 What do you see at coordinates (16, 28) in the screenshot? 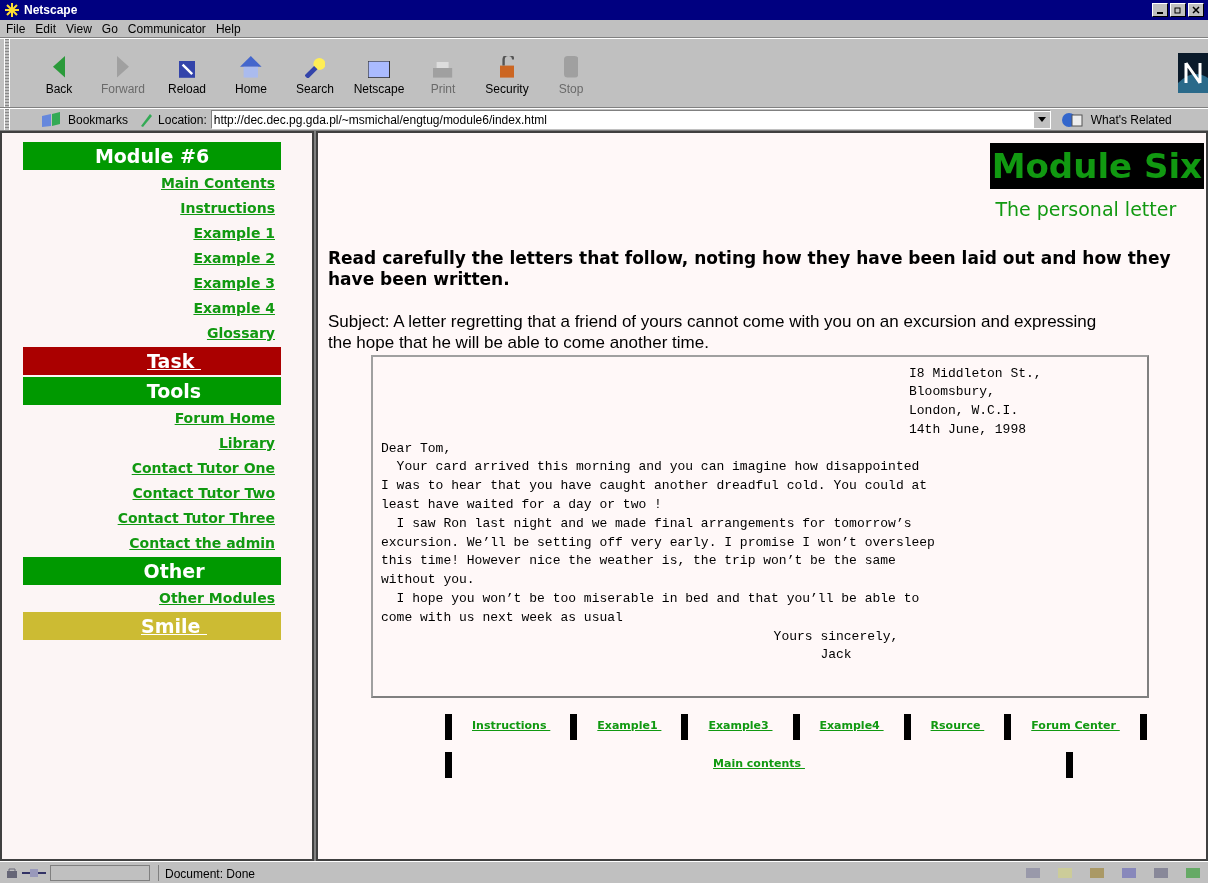
I see `menu-item: File` at bounding box center [16, 28].